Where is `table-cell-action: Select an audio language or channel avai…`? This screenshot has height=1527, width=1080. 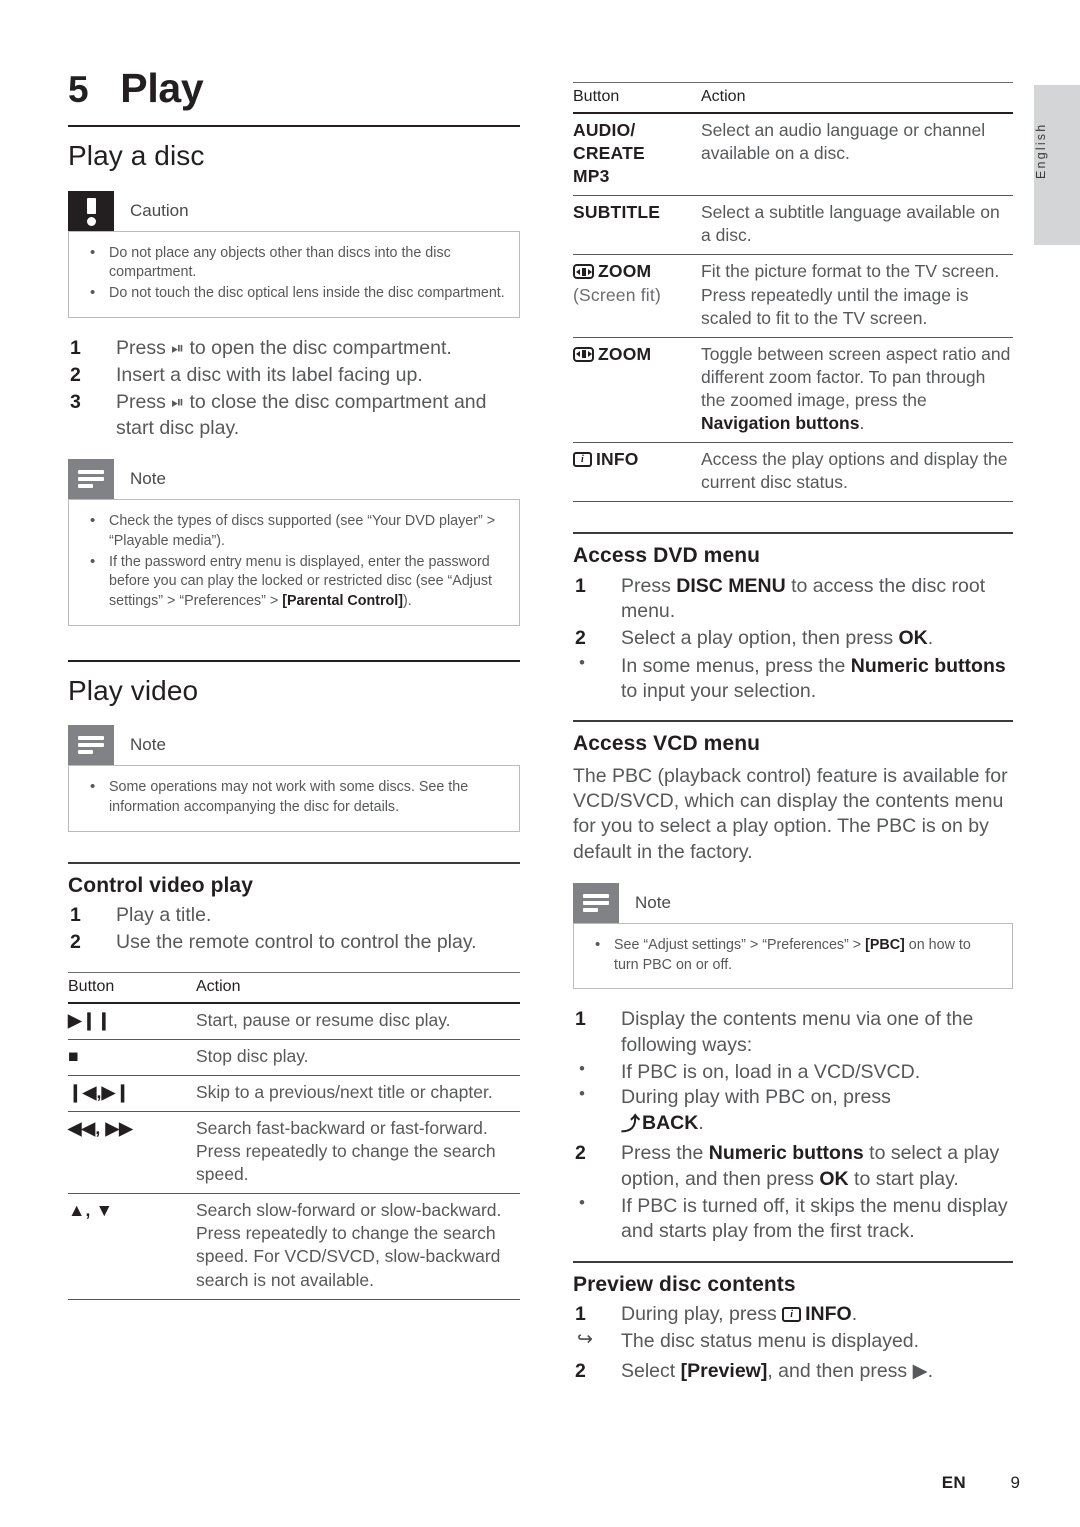
table-cell-action: Select an audio language or channel avai… is located at coordinates (843, 142).